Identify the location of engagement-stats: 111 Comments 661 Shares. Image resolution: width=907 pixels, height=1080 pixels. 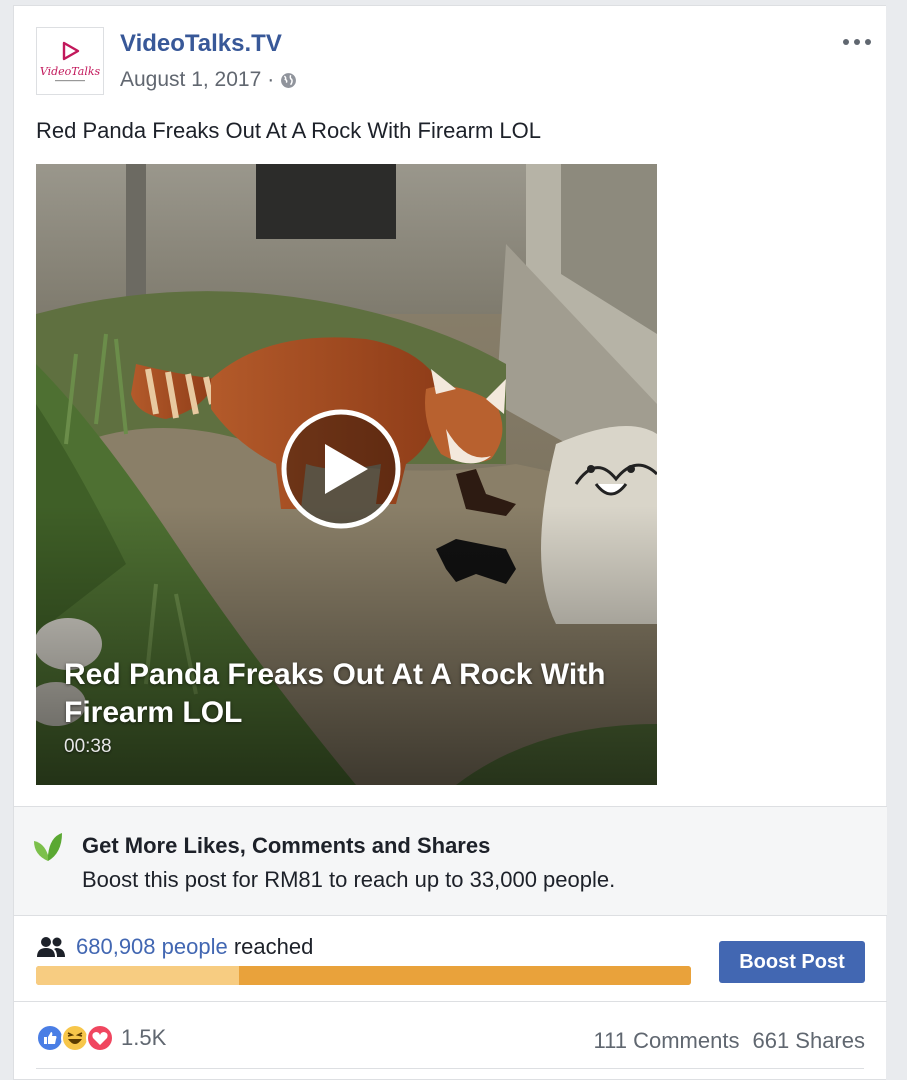
(729, 1041).